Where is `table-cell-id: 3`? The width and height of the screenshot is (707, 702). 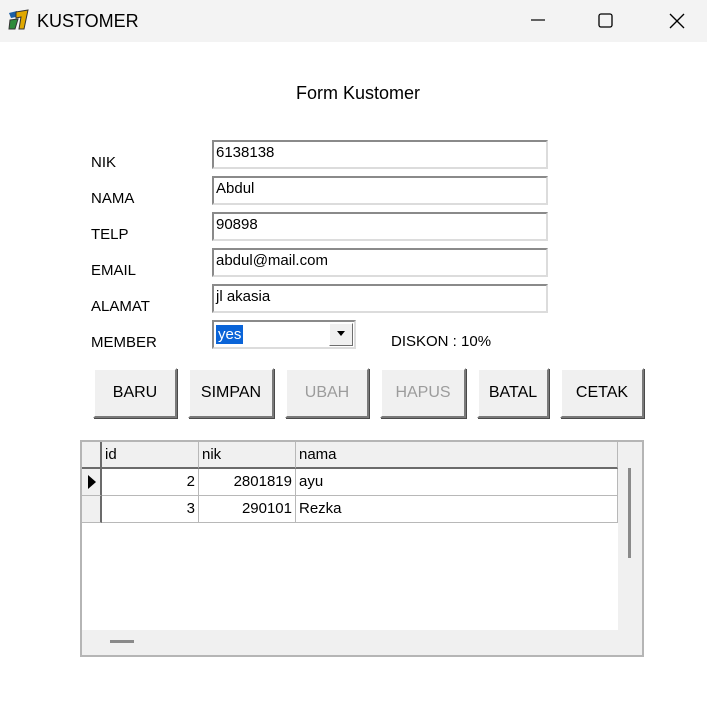
table-cell-id: 3 is located at coordinates (150, 509).